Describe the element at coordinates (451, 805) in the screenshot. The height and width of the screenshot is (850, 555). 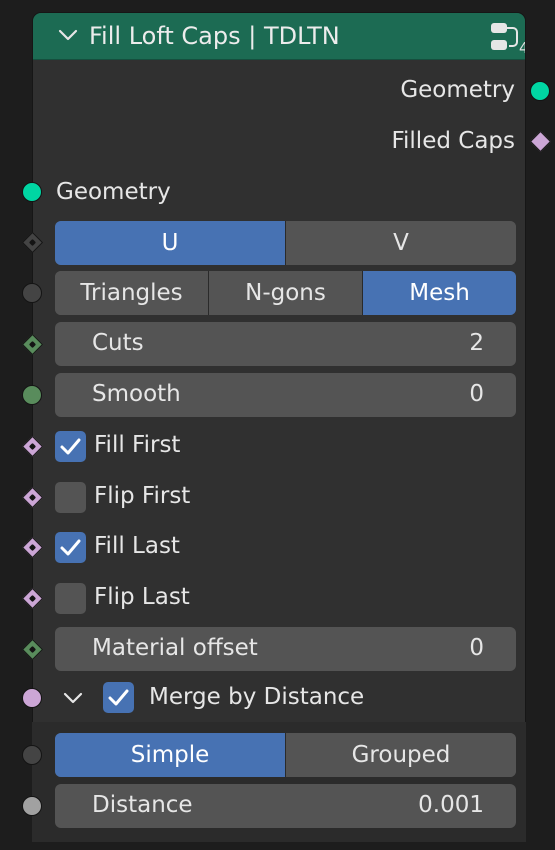
I see `distance-value: 0.001` at that location.